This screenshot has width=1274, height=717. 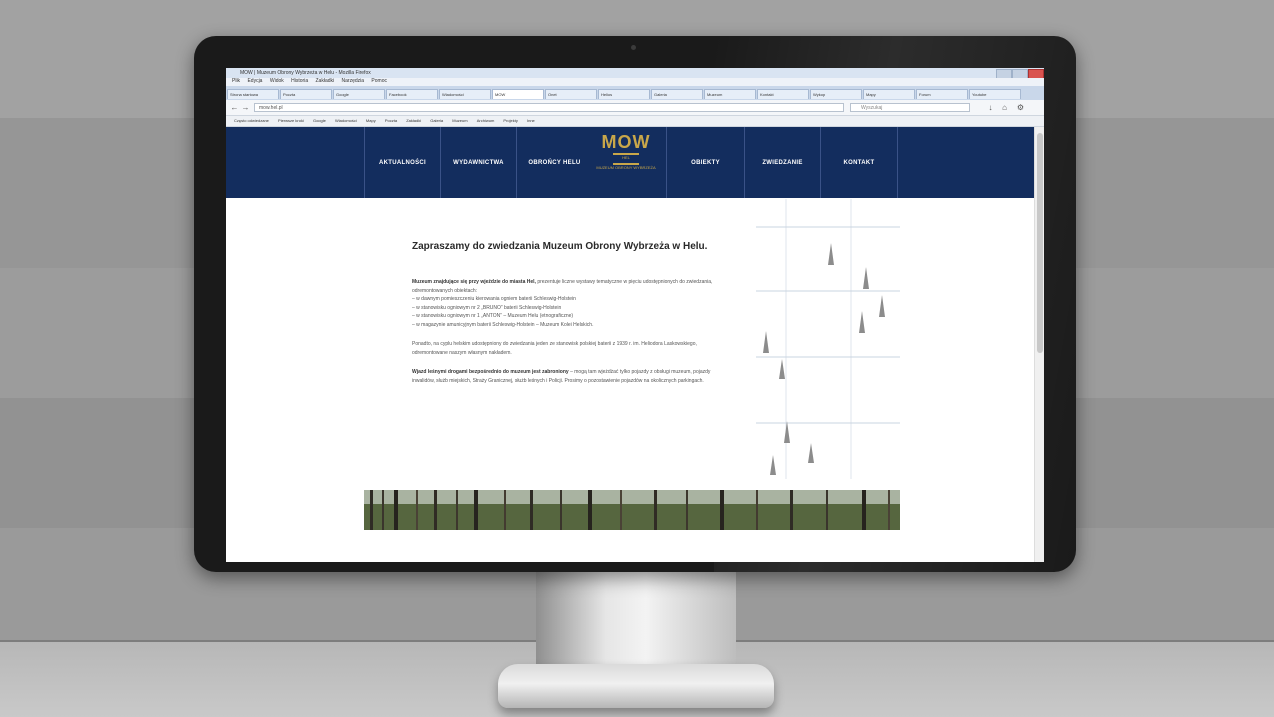 I want to click on browser-tab: Poczta, so click(x=306, y=94).